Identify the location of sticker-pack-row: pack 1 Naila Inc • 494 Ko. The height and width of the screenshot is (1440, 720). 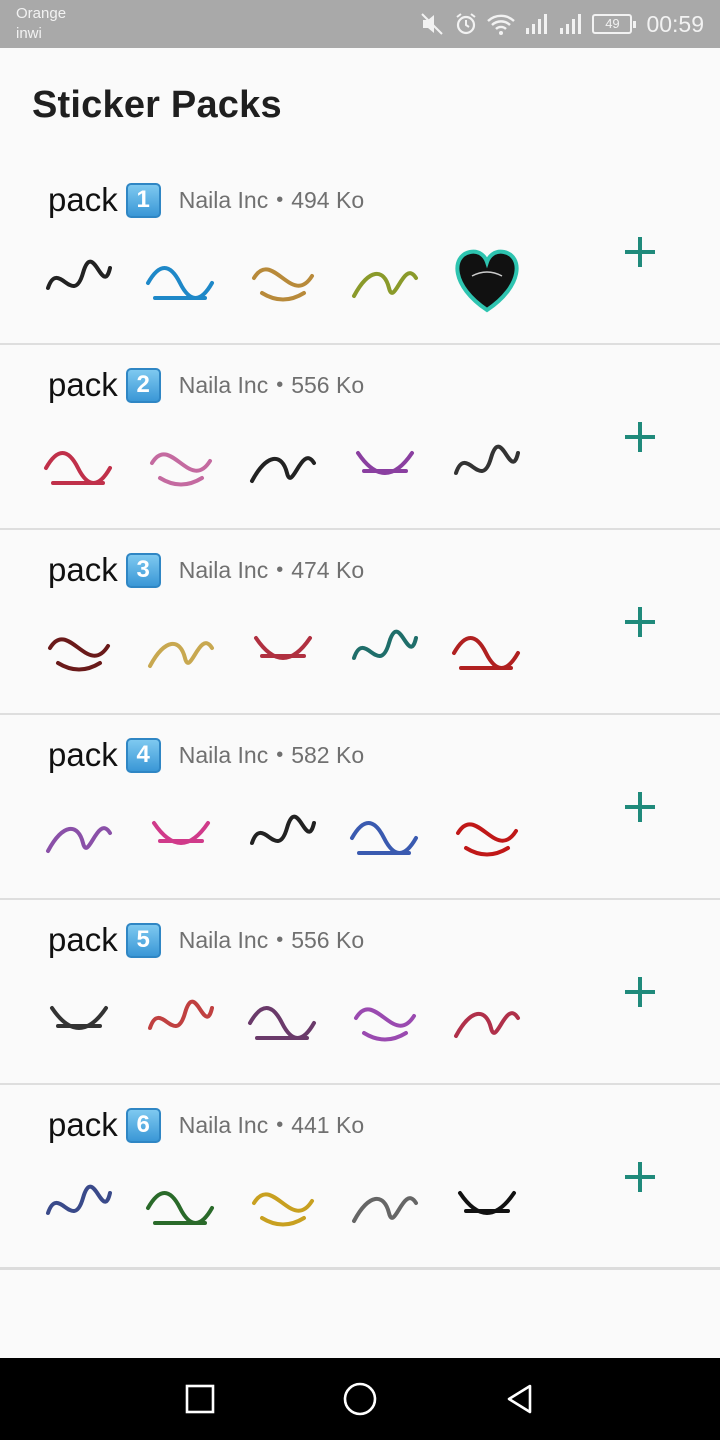
(360, 252).